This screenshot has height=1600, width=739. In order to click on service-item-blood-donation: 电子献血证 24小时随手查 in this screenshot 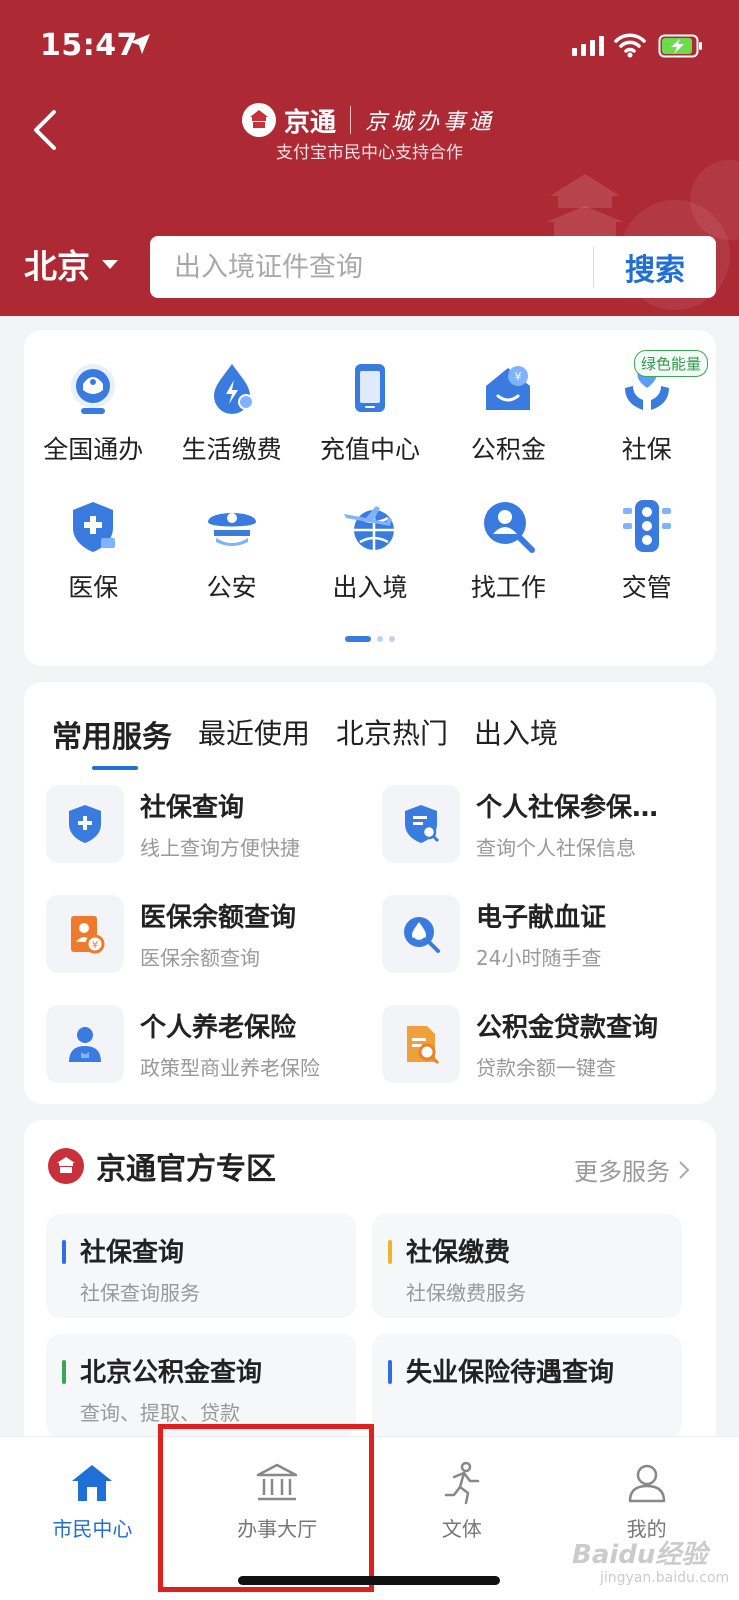, I will do `click(544, 934)`.